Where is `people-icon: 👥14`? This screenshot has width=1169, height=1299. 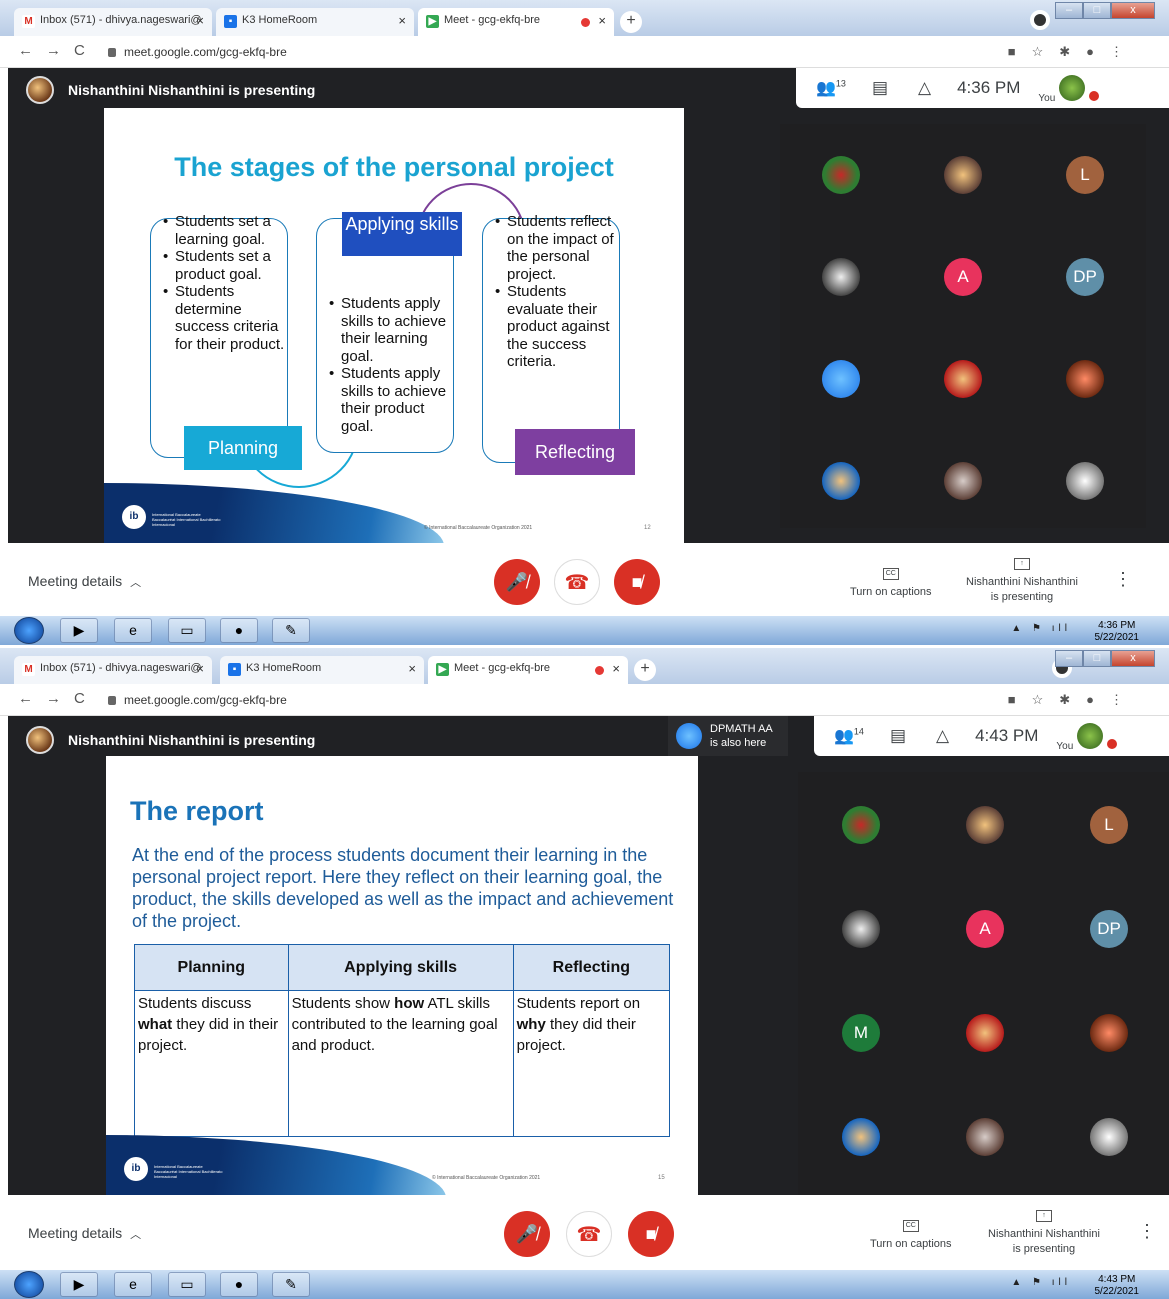
people-icon: 👥14 is located at coordinates (849, 736).